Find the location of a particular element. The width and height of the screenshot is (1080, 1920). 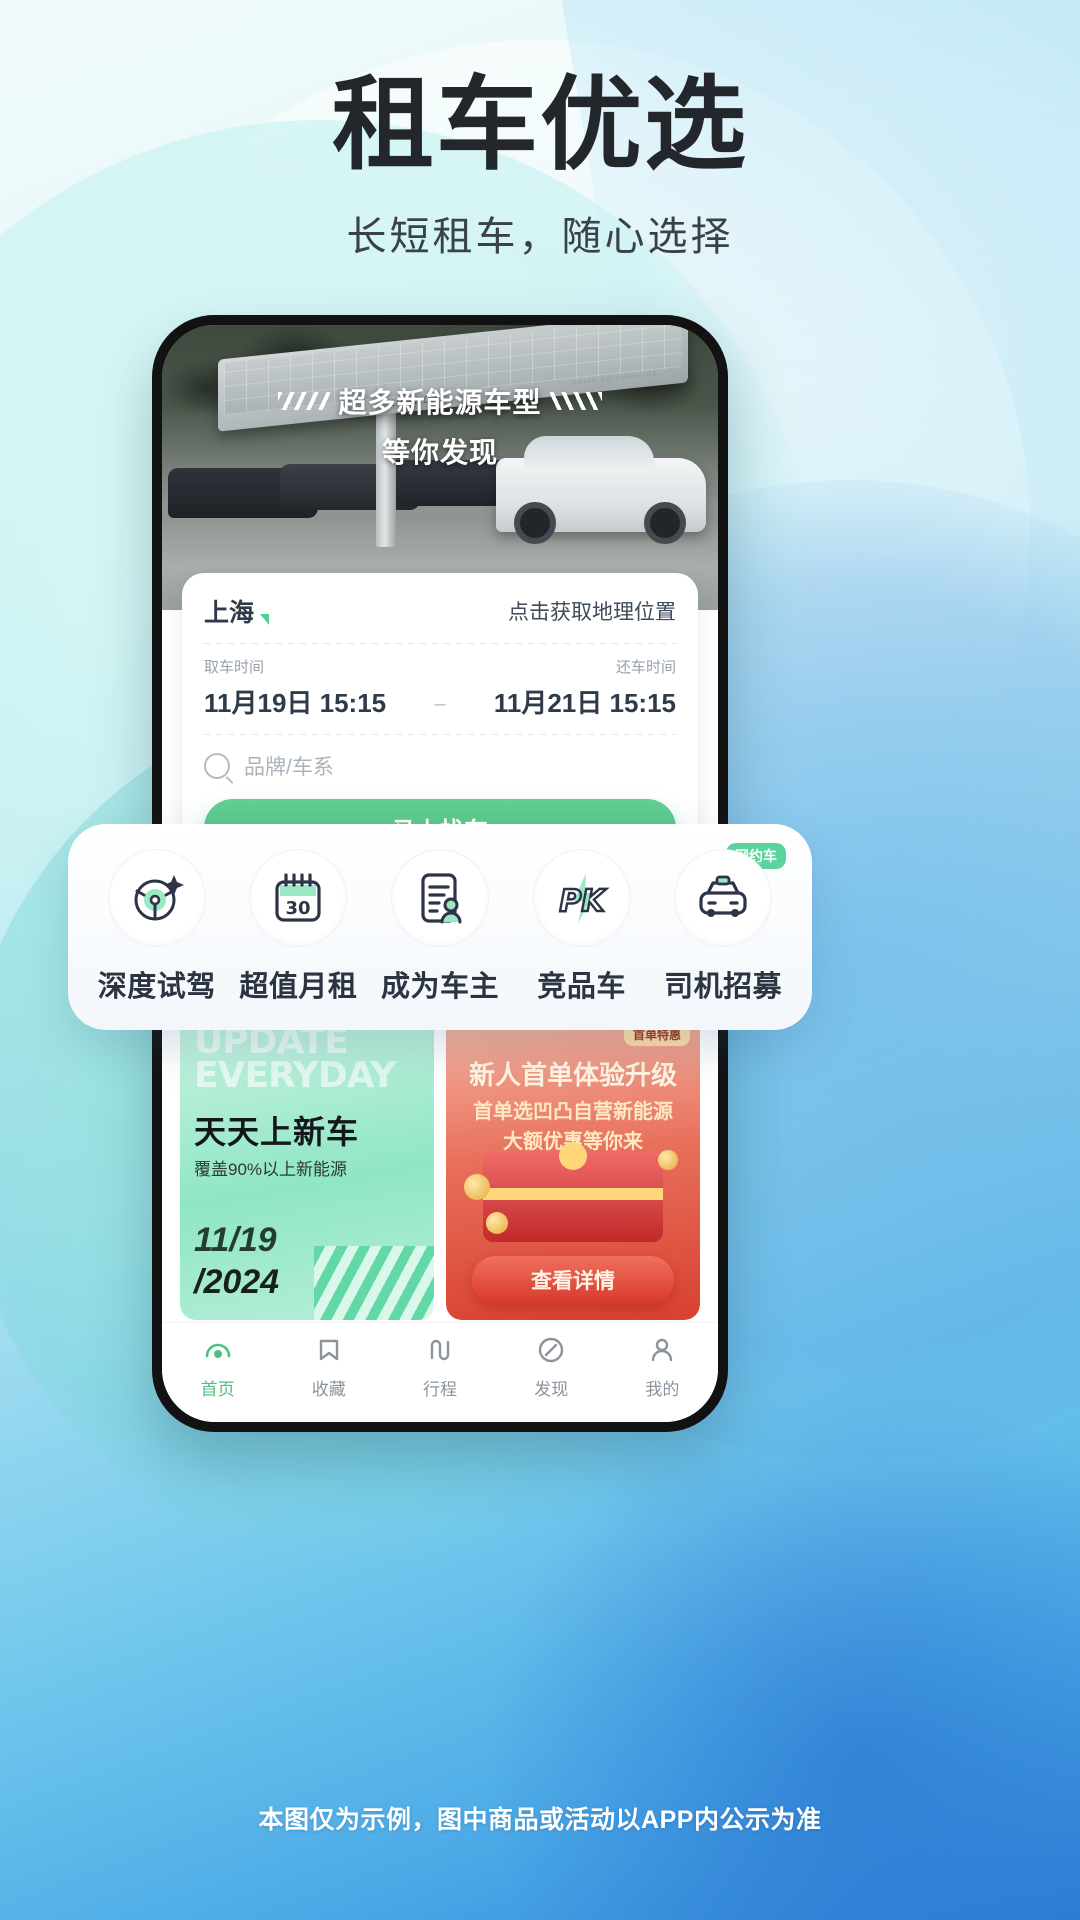

pickup-time-value: 11月19日 15:15 is located at coordinates (295, 703).